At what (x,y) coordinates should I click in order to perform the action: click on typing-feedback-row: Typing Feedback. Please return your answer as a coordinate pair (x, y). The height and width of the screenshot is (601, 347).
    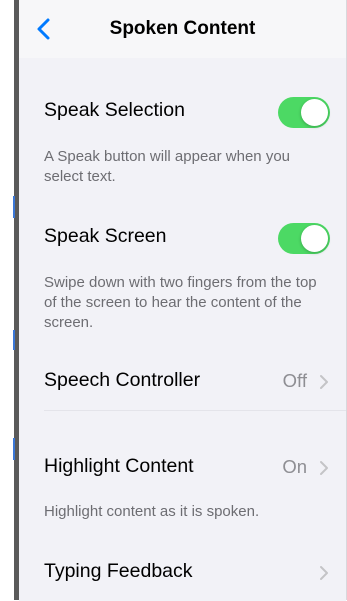
    Looking at the image, I should click on (182, 573).